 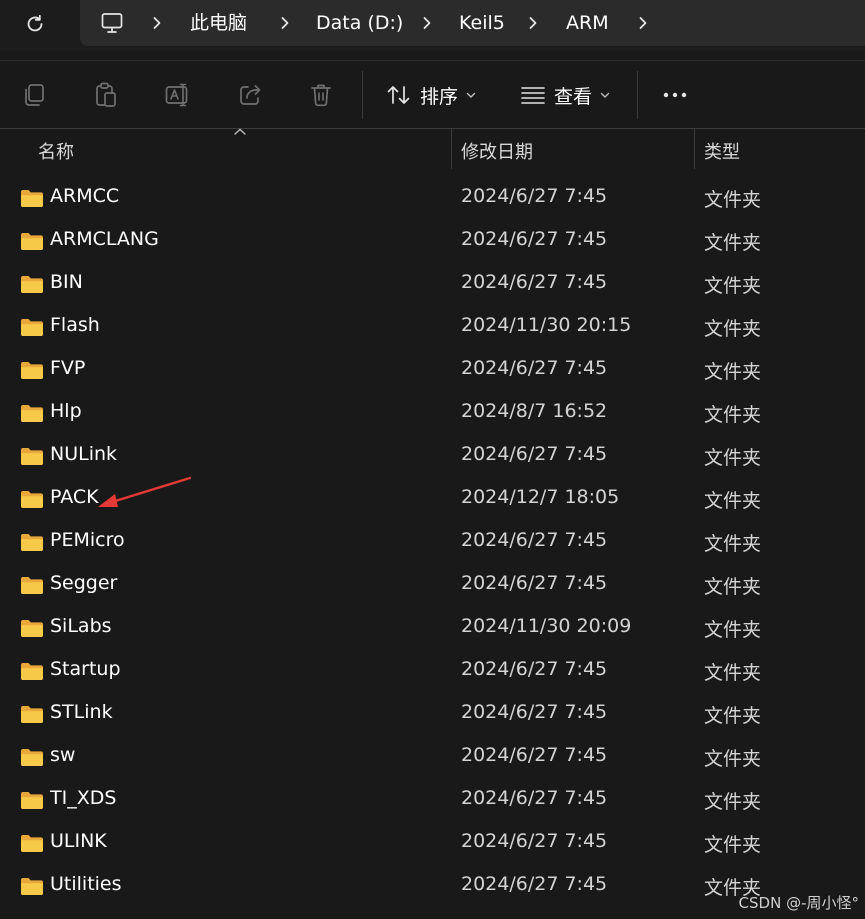 I want to click on file-row: Flash 2024/11/30 20:15 文件夹, so click(x=432, y=327).